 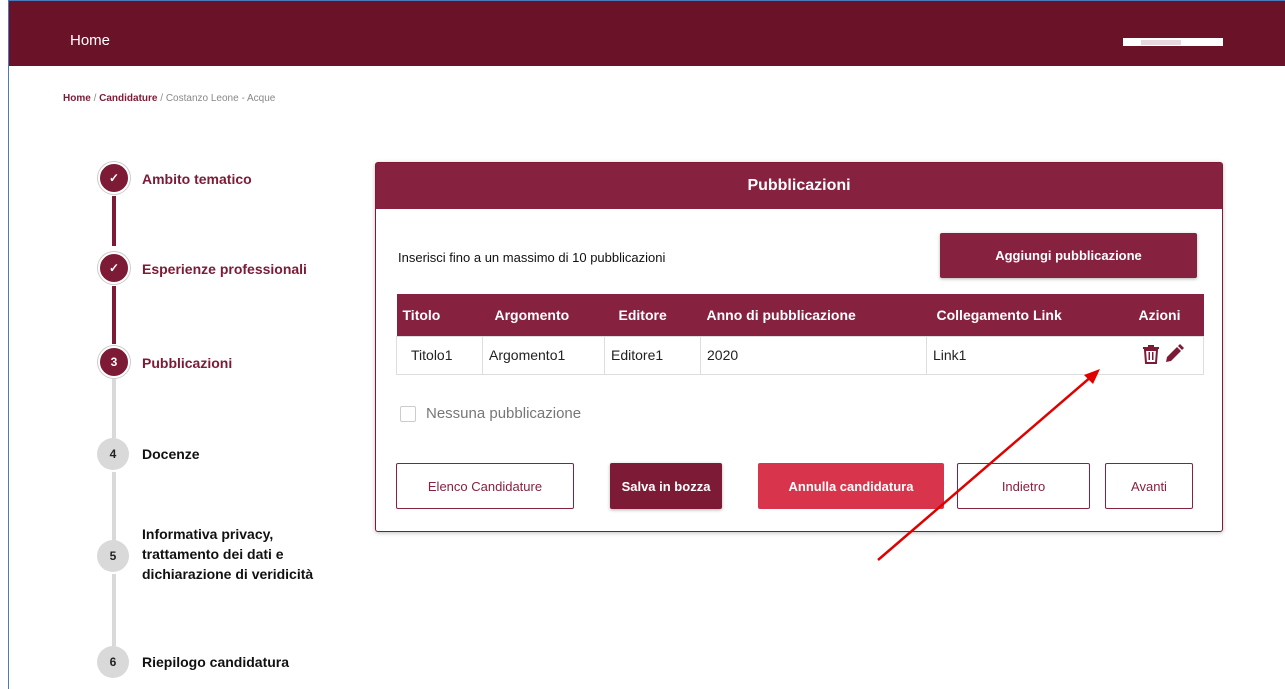 I want to click on cell-editore: Editore1, so click(x=652, y=355).